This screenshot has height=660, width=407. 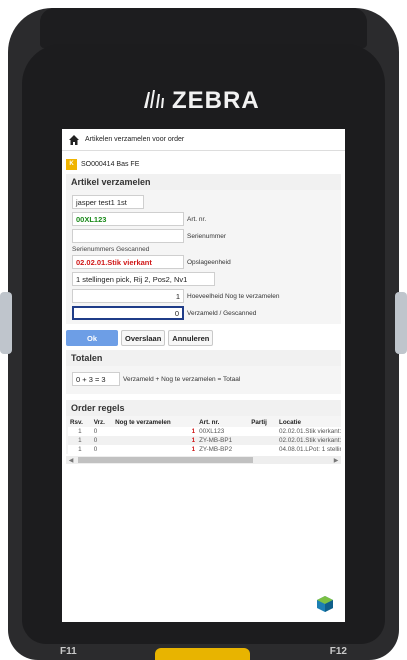 I want to click on title-bar: Artikelen verzamelen voor order, so click(x=203, y=140).